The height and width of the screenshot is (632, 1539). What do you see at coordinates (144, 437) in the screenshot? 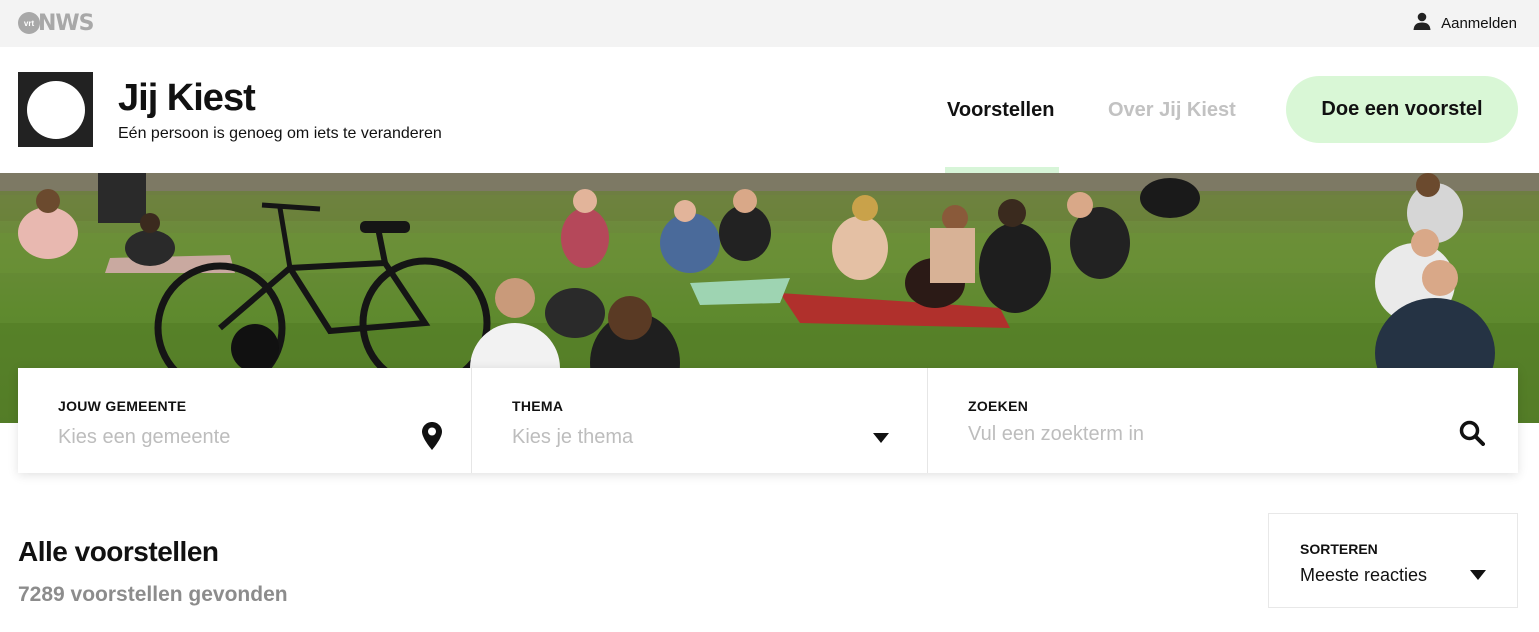
I see `gemeente-select: Kies een gemeente` at bounding box center [144, 437].